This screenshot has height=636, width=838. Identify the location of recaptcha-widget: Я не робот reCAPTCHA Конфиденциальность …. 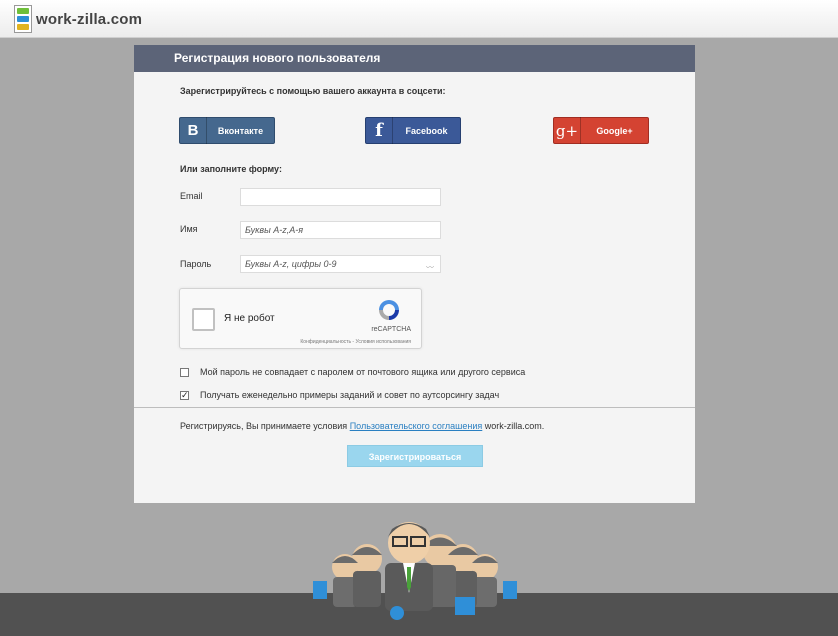
(300, 318).